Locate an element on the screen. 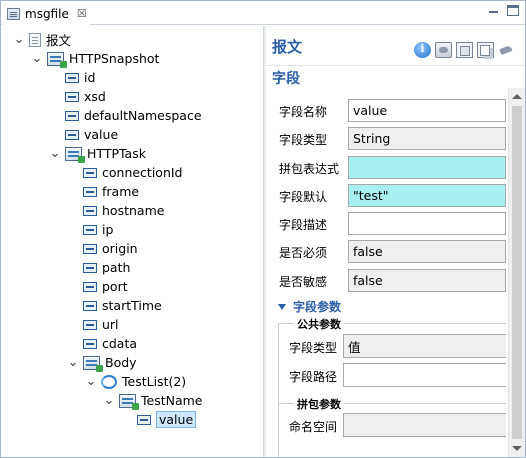 This screenshot has width=526, height=458. tree-node-label: hostname is located at coordinates (133, 210).